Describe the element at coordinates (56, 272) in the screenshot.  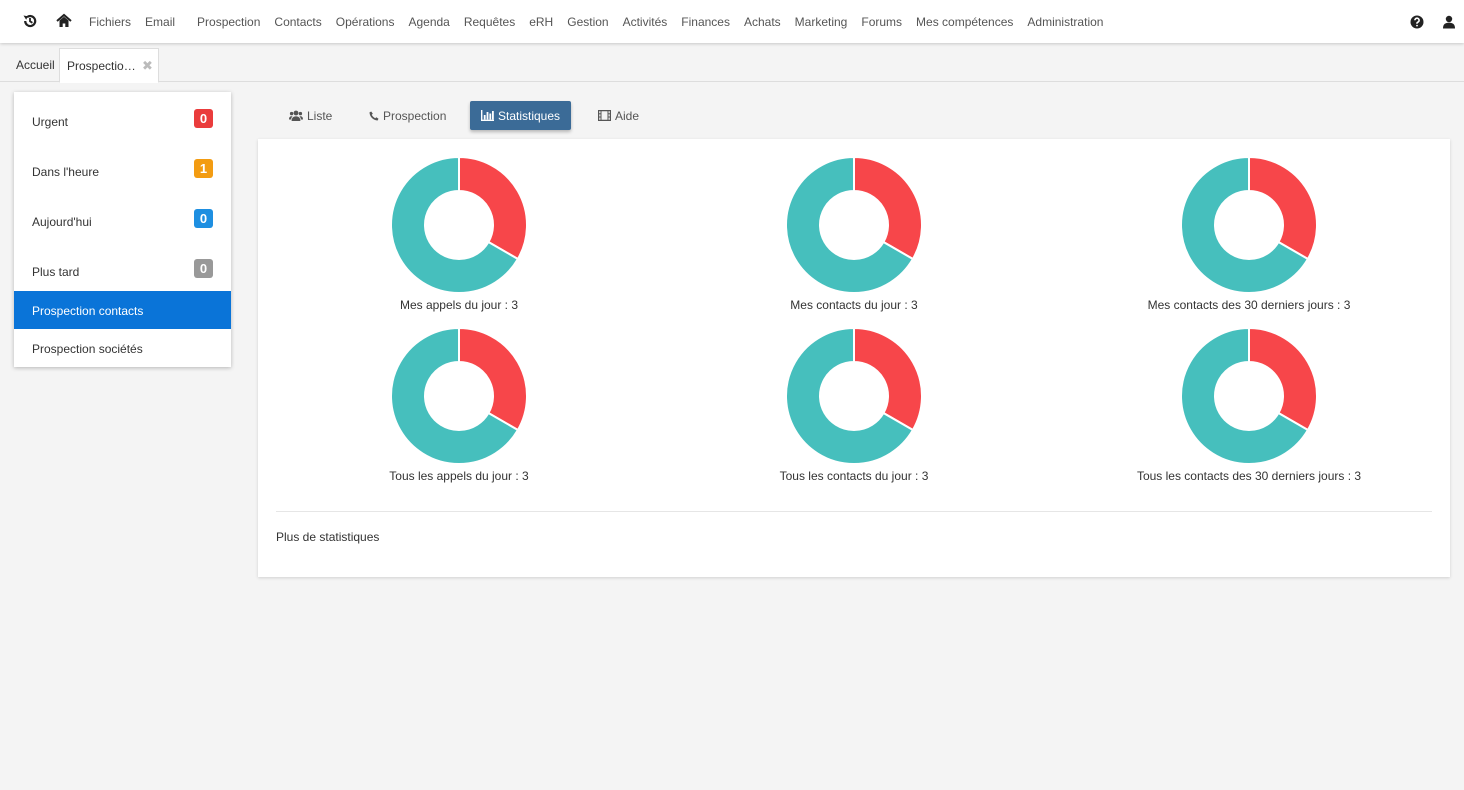
I see `sidebar-item-label: Plus tard` at that location.